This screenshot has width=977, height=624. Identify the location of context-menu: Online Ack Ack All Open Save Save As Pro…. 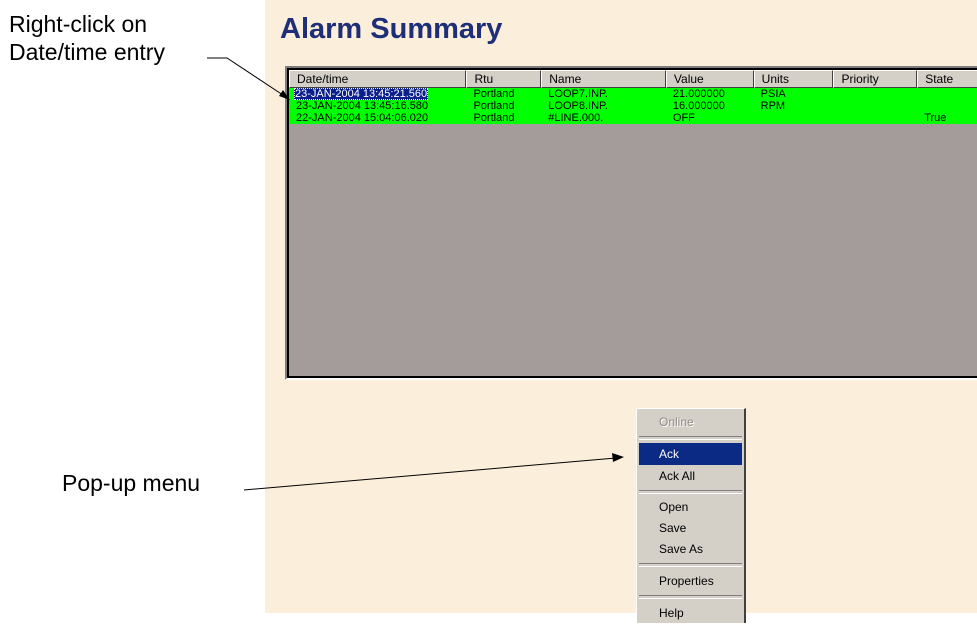
(691, 515).